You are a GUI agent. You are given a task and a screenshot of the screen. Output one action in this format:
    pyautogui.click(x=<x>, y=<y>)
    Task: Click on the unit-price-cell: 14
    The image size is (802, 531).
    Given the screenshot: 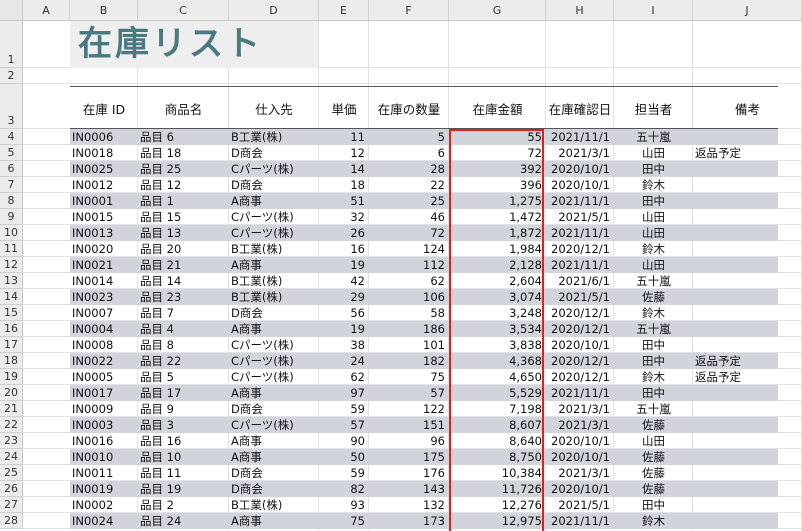 What is the action you would take?
    pyautogui.click(x=342, y=169)
    